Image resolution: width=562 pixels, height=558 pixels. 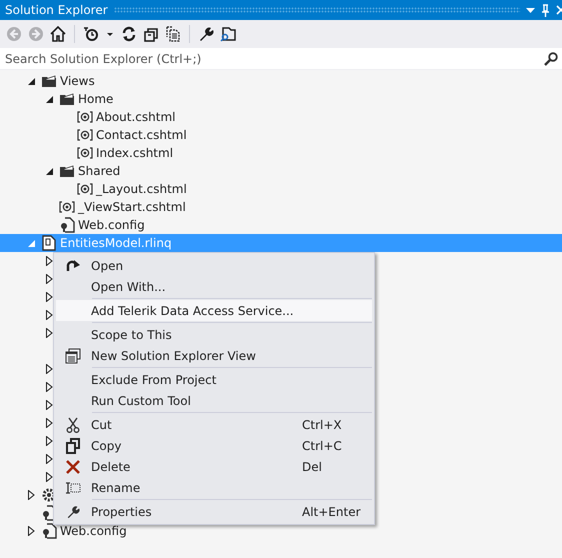 What do you see at coordinates (132, 207) in the screenshot?
I see `tree-item-label: _ViewStart.cshtml` at bounding box center [132, 207].